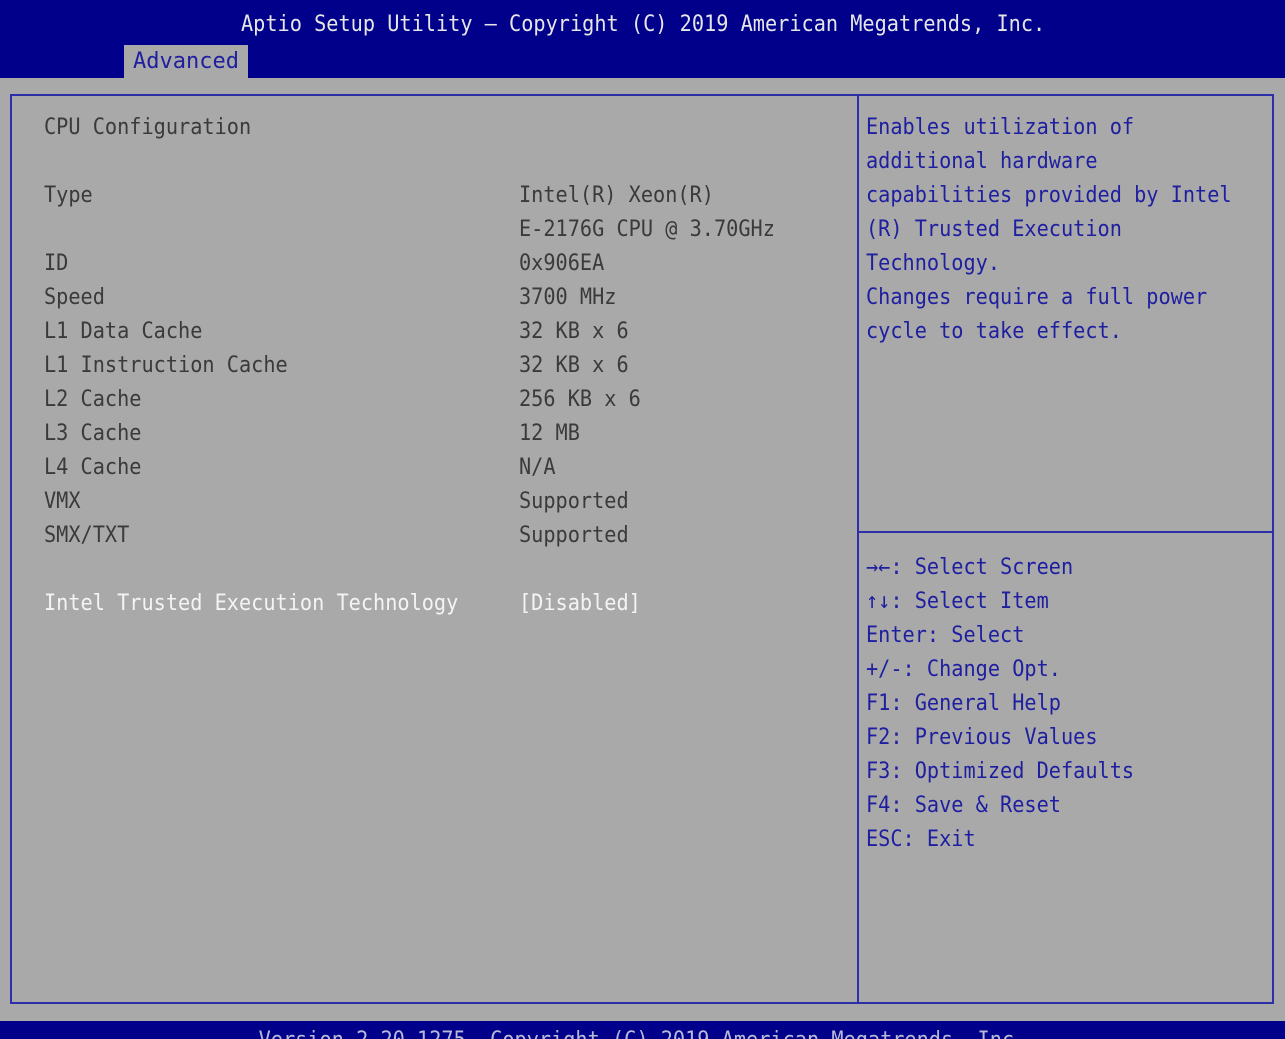  What do you see at coordinates (970, 567) in the screenshot?
I see `key-help-select-screen: →←: Select Screen` at bounding box center [970, 567].